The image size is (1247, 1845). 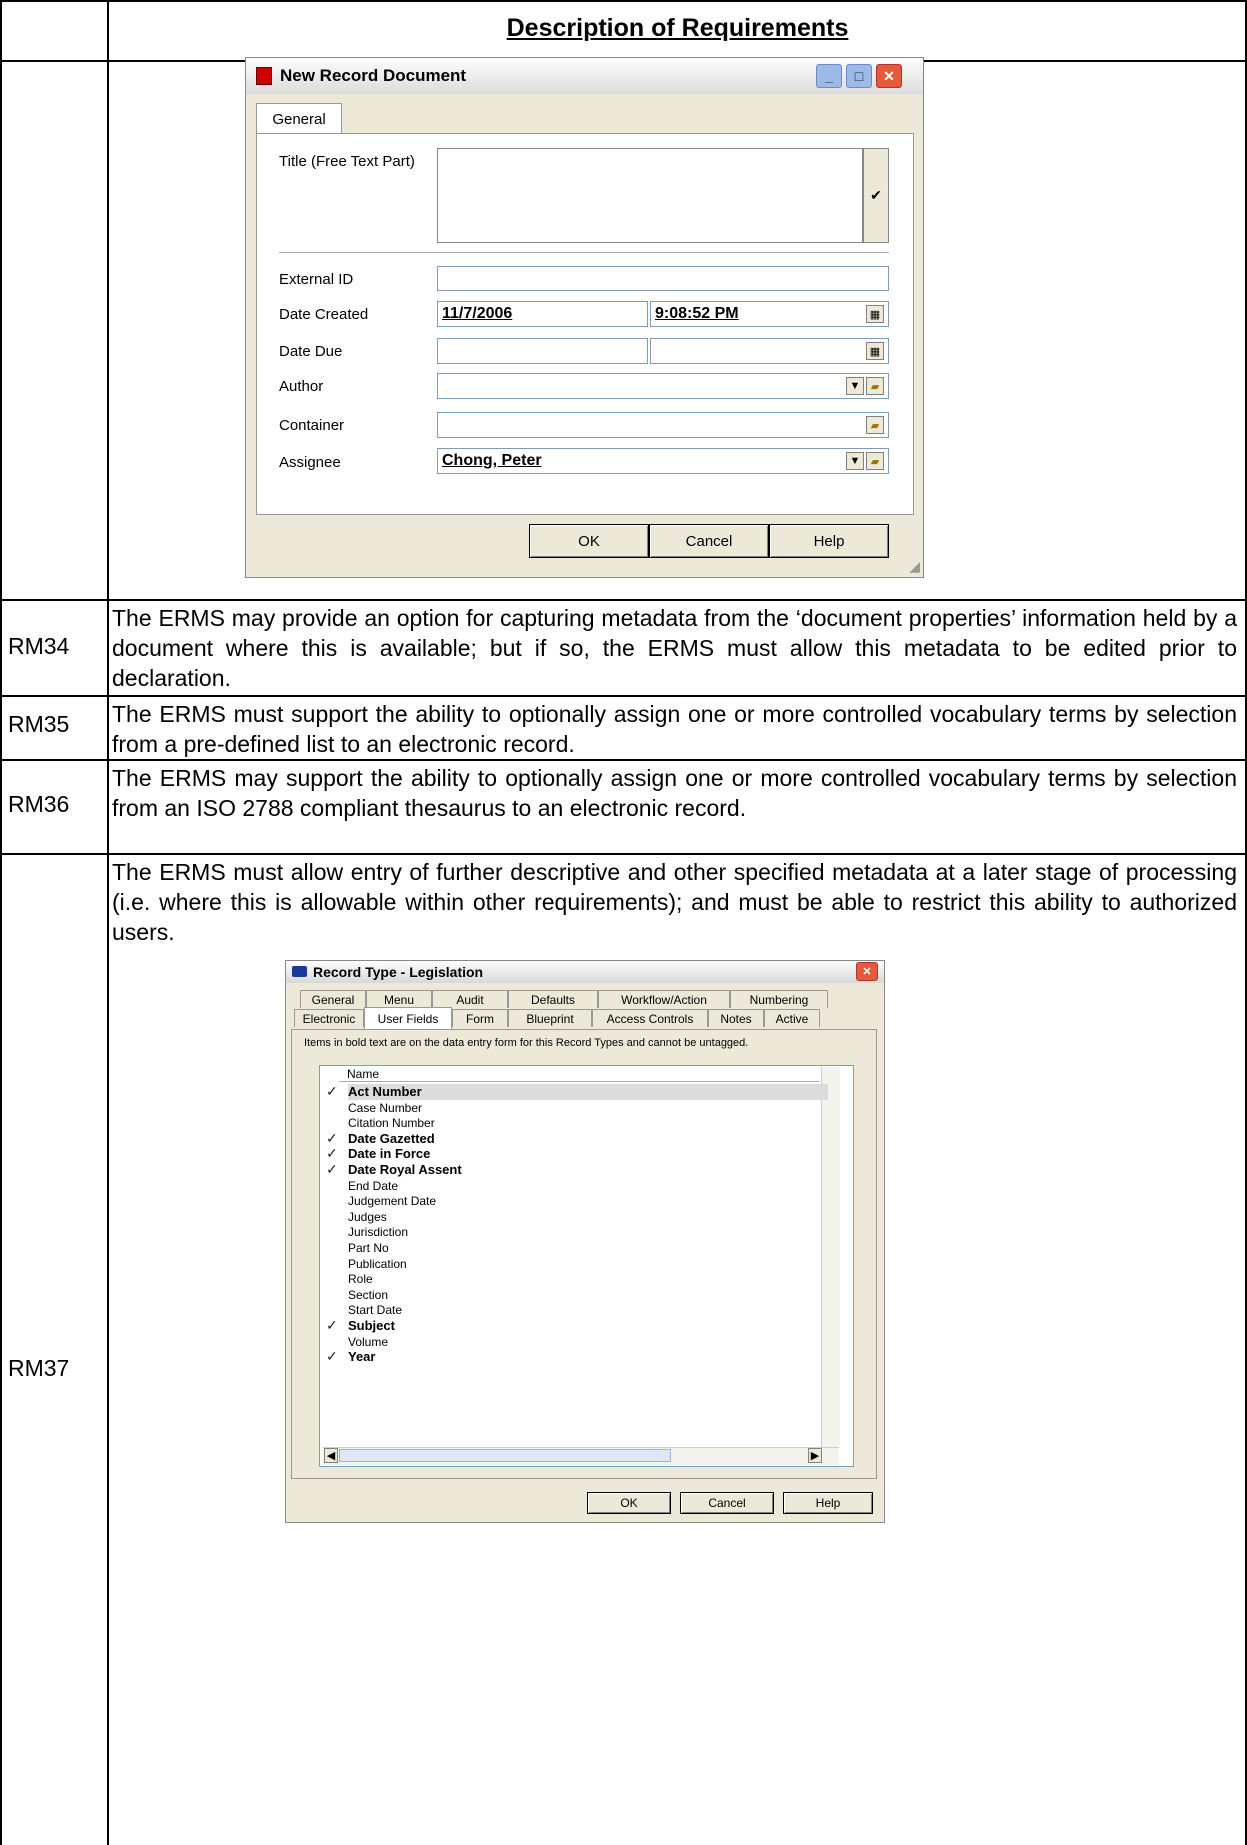 What do you see at coordinates (385, 1108) in the screenshot?
I see `list-item: Case Number` at bounding box center [385, 1108].